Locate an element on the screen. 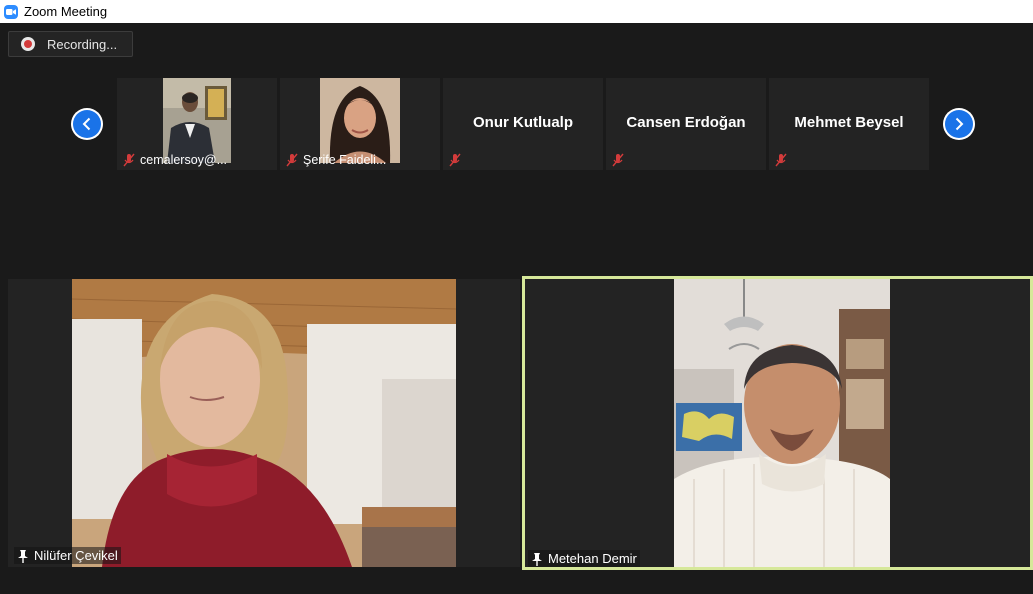  participant-tile-strip: Onur Kutlualp is located at coordinates (523, 124).